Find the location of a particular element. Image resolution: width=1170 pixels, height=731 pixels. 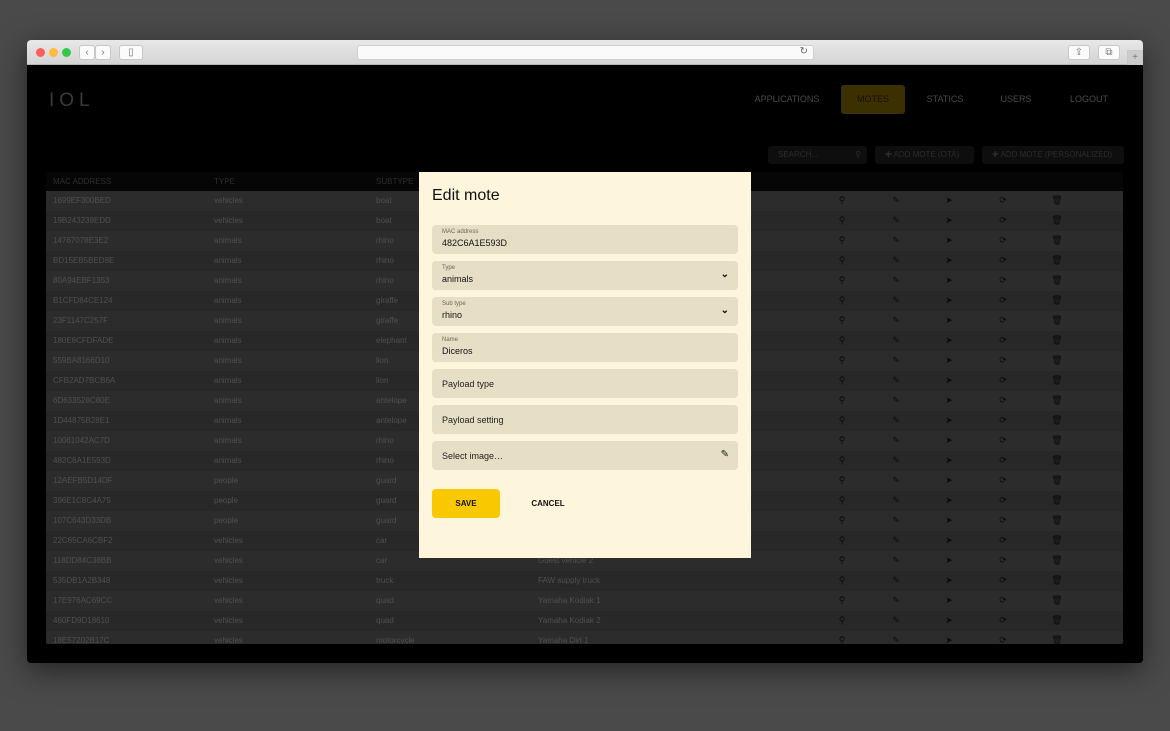

new-tab-icon: + is located at coordinates (1135, 57).